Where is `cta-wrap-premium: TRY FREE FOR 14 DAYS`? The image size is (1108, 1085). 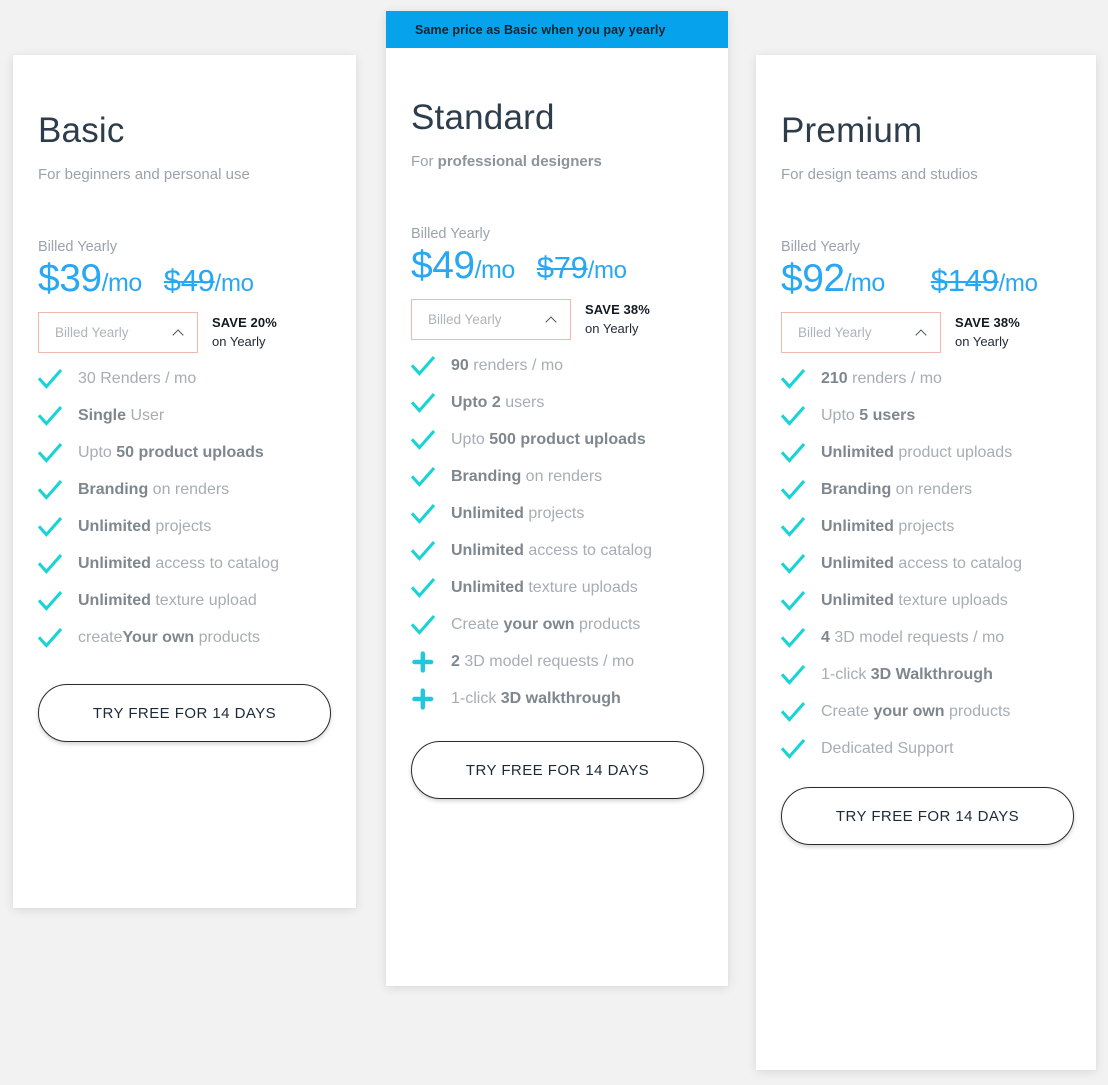
cta-wrap-premium: TRY FREE FOR 14 DAYS is located at coordinates (926, 816).